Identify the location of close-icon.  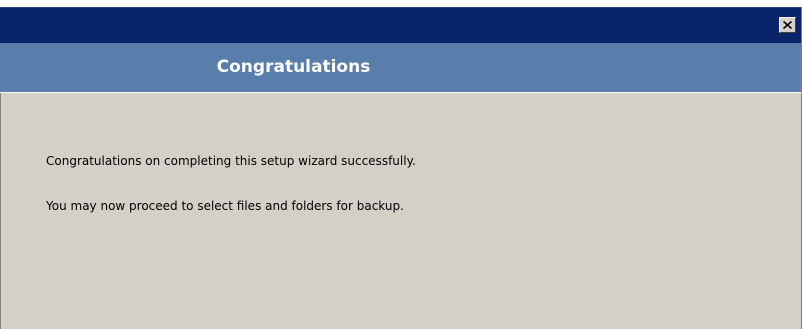
(787, 25).